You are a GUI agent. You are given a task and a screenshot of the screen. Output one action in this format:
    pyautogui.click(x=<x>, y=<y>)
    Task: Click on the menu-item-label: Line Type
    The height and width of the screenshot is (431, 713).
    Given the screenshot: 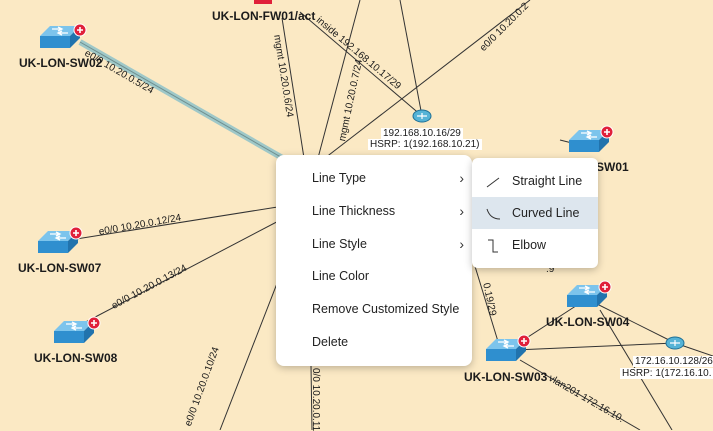 What is the action you would take?
    pyautogui.click(x=339, y=178)
    